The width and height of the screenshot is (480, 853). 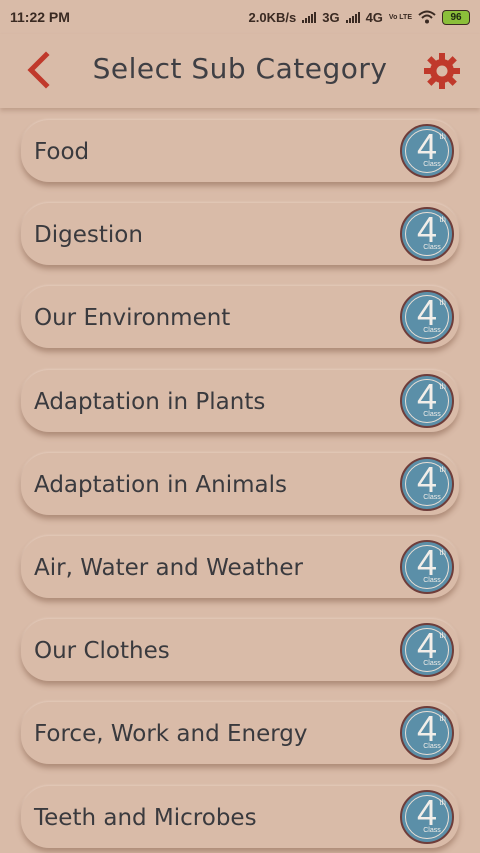 What do you see at coordinates (400, 17) in the screenshot?
I see `volte-icon: Vo LTE` at bounding box center [400, 17].